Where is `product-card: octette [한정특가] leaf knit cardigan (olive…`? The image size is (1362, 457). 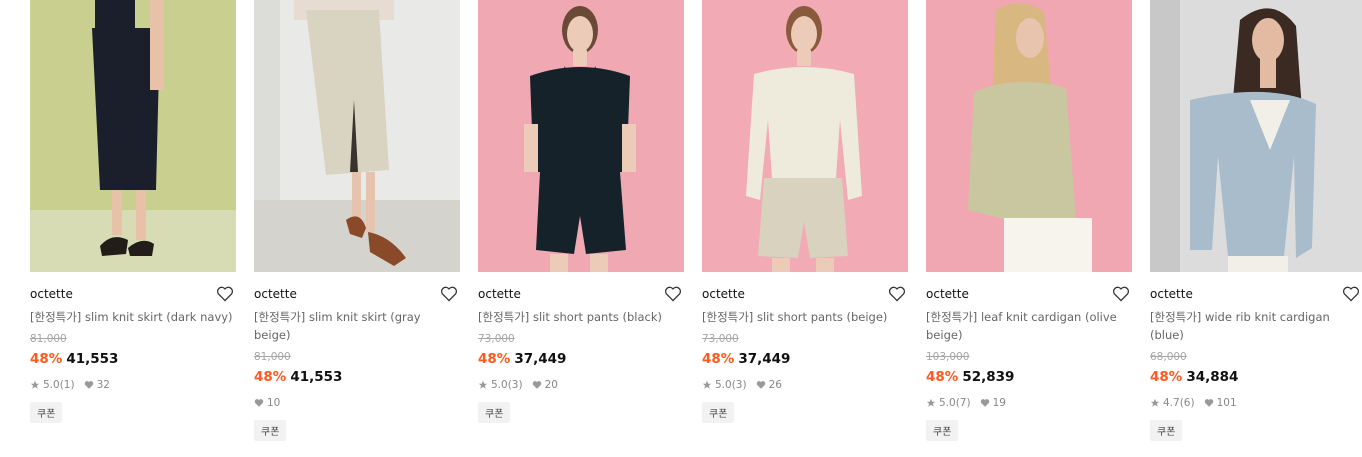
product-card: octette [한정특가] leaf knit cardigan (olive… is located at coordinates (1029, 220).